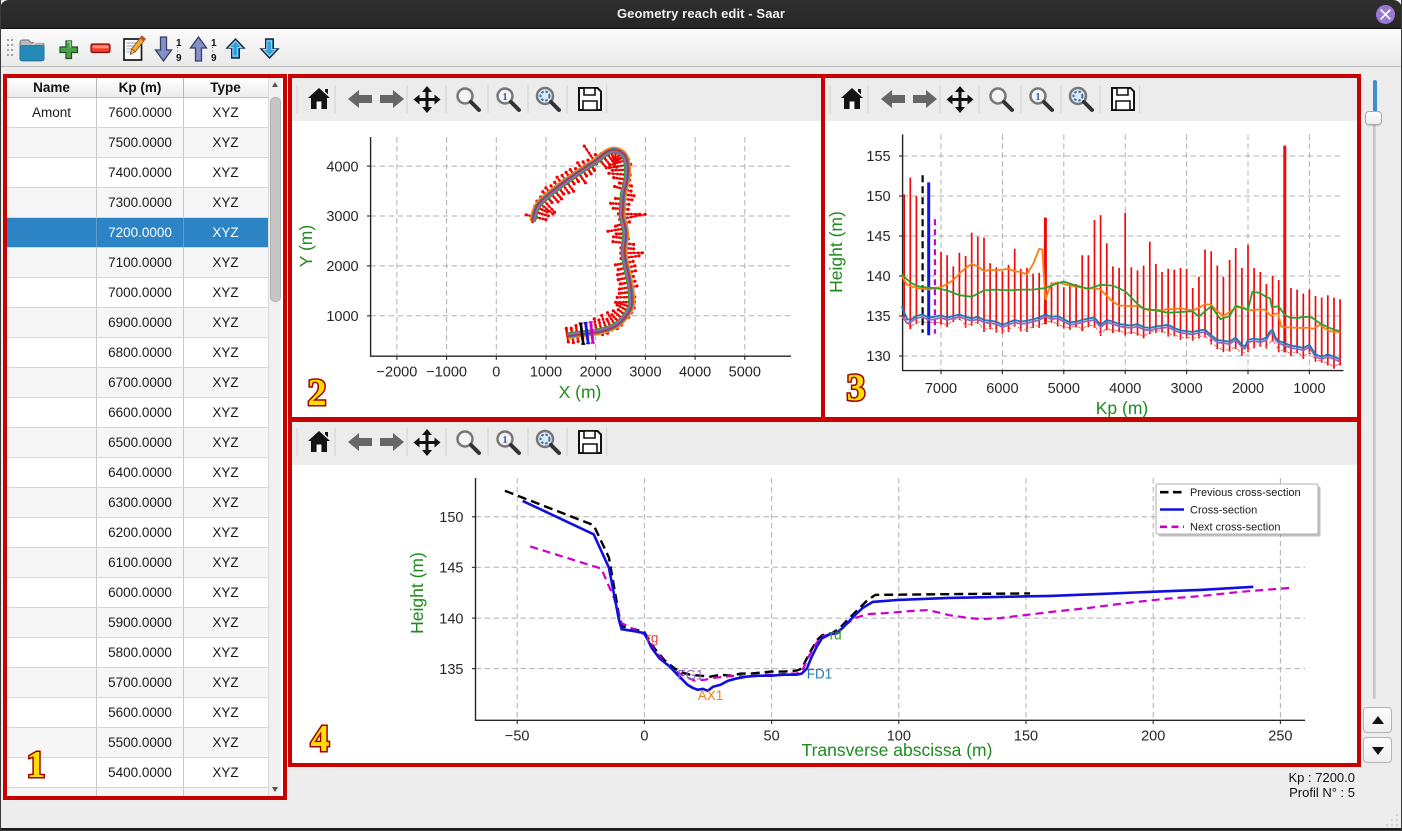  I want to click on svg-text: −1000, so click(446, 373).